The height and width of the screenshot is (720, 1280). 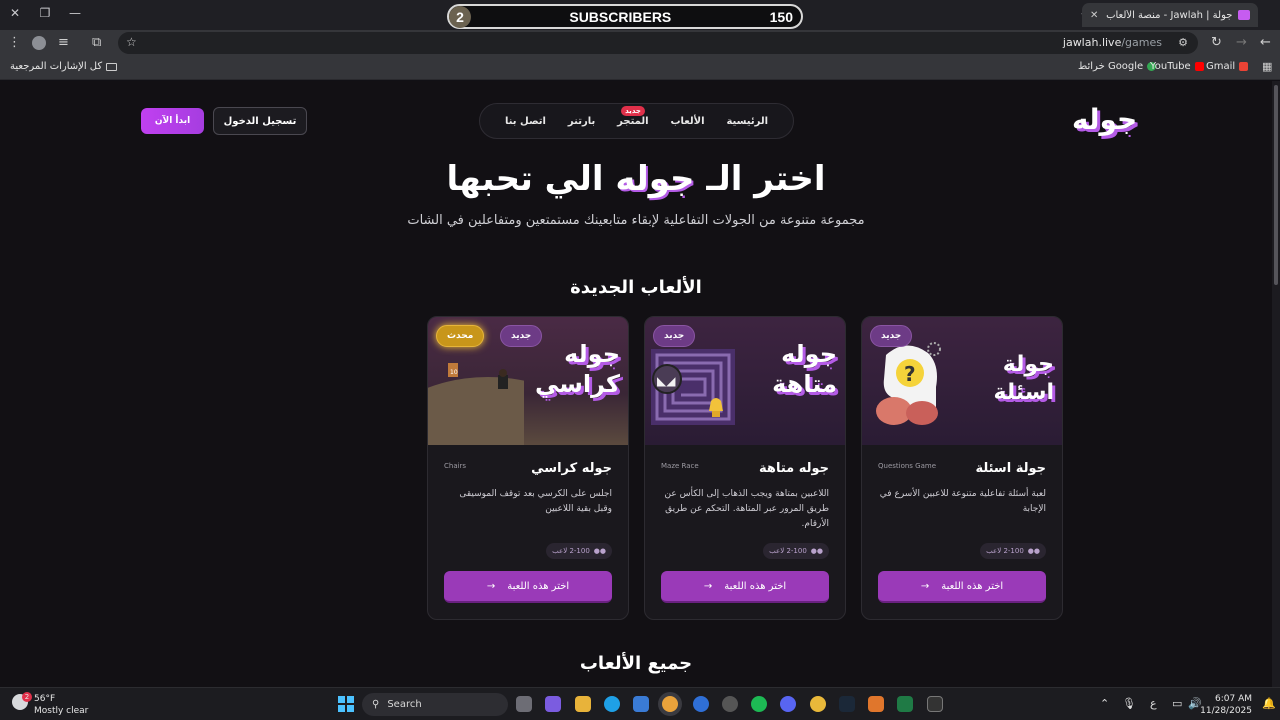 What do you see at coordinates (766, 179) in the screenshot?
I see `hero-prefix: اختر الـ` at bounding box center [766, 179].